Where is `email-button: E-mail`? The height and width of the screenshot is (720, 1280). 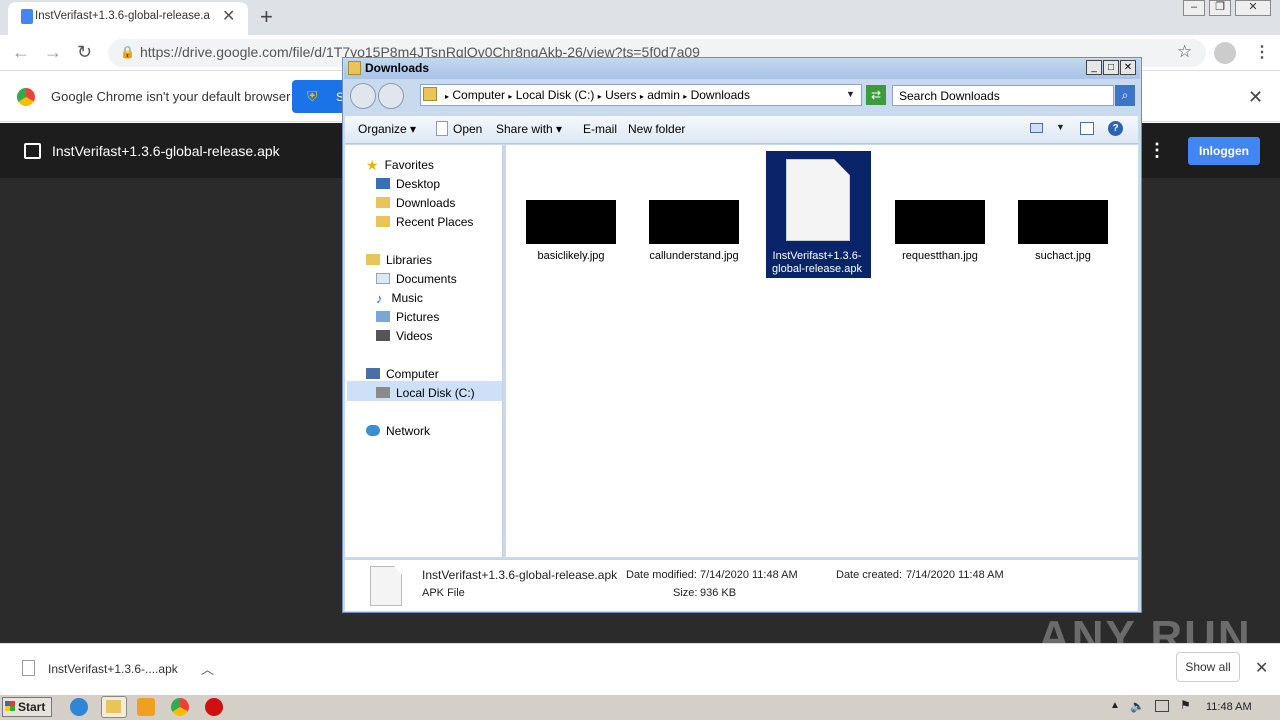
email-button: E-mail is located at coordinates (600, 129).